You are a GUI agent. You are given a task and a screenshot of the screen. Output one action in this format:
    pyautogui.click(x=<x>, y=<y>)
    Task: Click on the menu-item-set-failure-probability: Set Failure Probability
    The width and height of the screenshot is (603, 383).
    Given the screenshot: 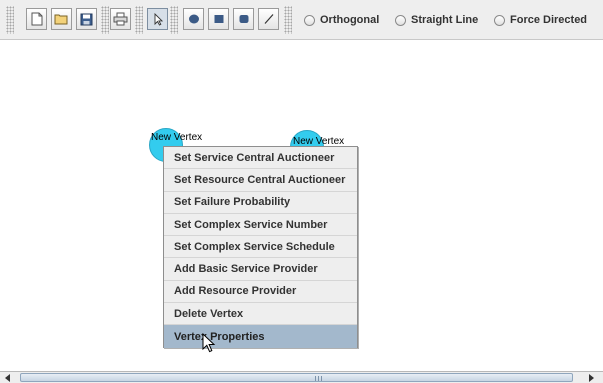 What is the action you would take?
    pyautogui.click(x=260, y=203)
    